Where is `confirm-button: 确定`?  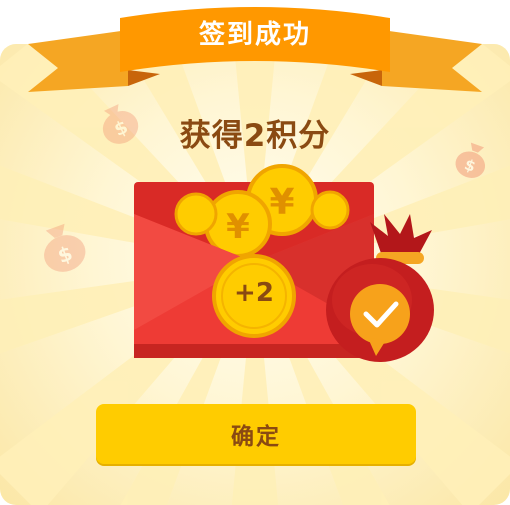 confirm-button: 确定 is located at coordinates (256, 434).